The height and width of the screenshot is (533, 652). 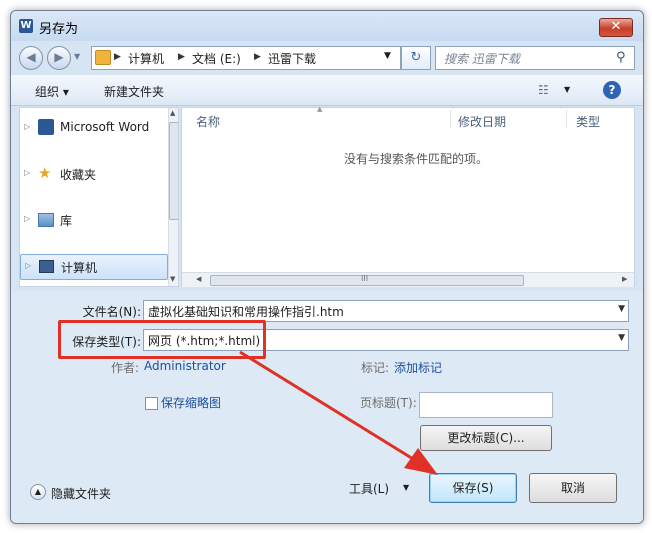 I want to click on annotation-arrow, so click(x=338, y=412).